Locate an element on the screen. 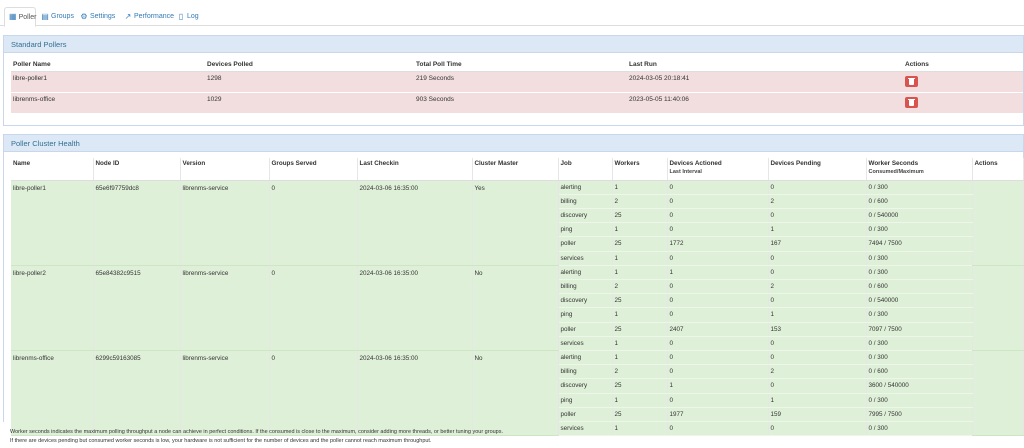 The height and width of the screenshot is (448, 1024). worker-seconds: 7995 / 7500 is located at coordinates (919, 414).